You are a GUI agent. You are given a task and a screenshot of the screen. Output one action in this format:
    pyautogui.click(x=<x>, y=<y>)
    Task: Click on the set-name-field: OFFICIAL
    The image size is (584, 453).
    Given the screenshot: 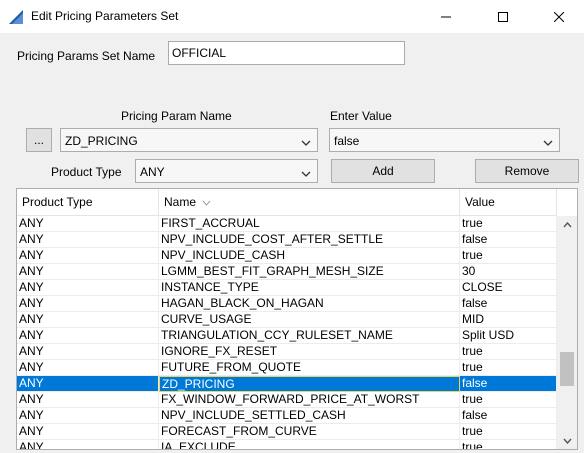 What is the action you would take?
    pyautogui.click(x=286, y=53)
    